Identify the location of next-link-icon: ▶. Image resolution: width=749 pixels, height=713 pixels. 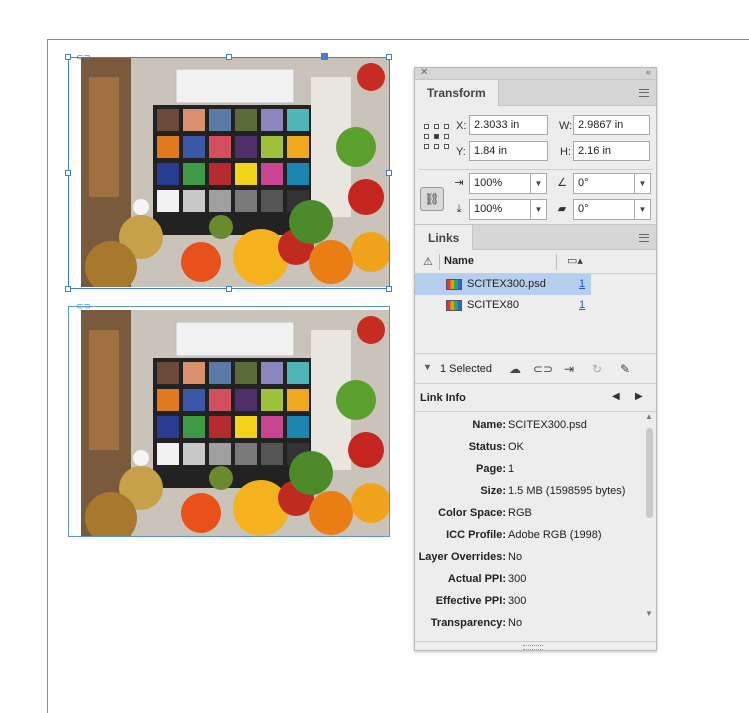
(639, 396).